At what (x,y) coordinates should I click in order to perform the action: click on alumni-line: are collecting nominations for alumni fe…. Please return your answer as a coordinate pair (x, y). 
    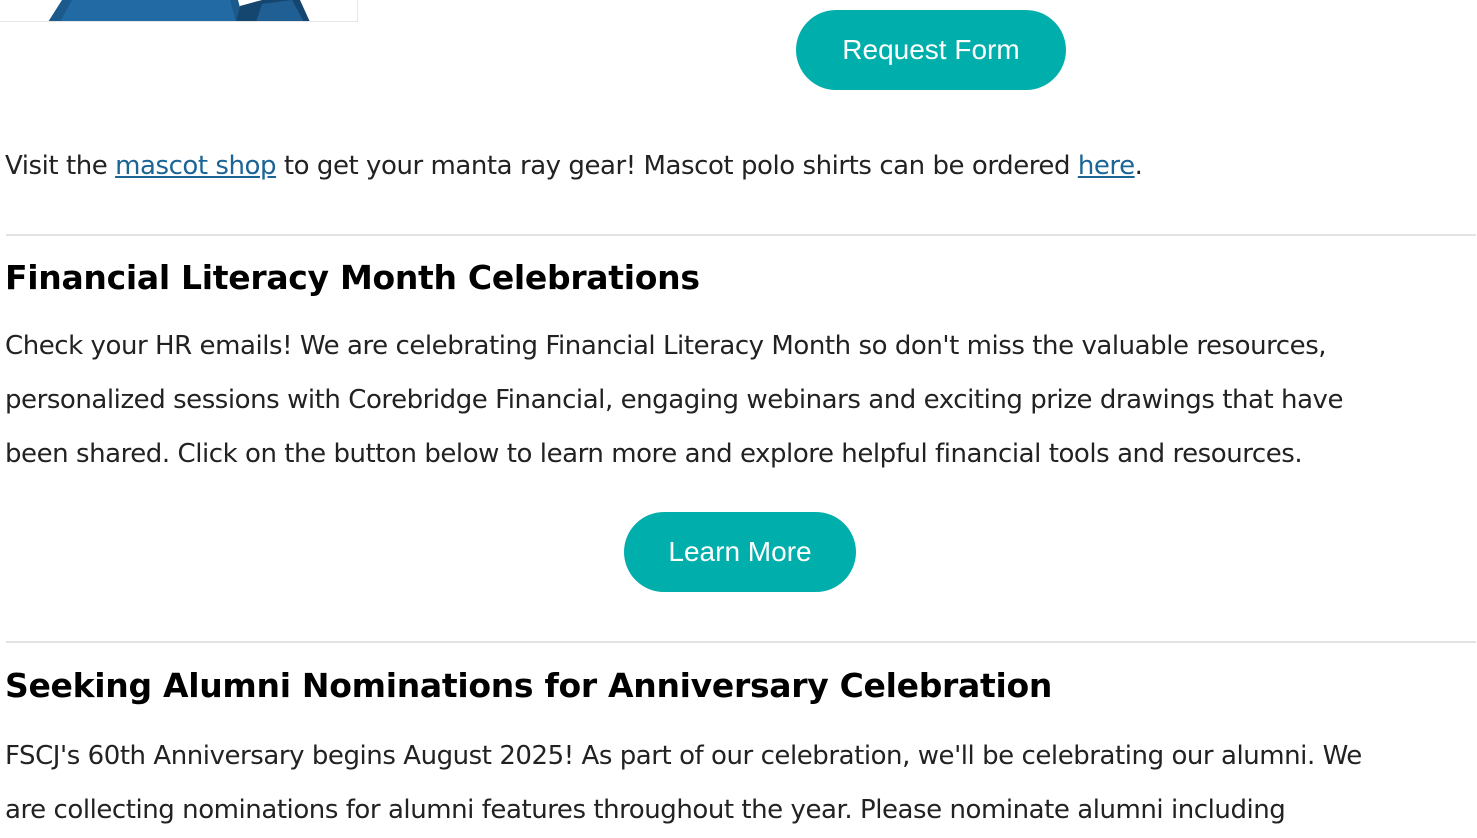
    Looking at the image, I should click on (645, 810).